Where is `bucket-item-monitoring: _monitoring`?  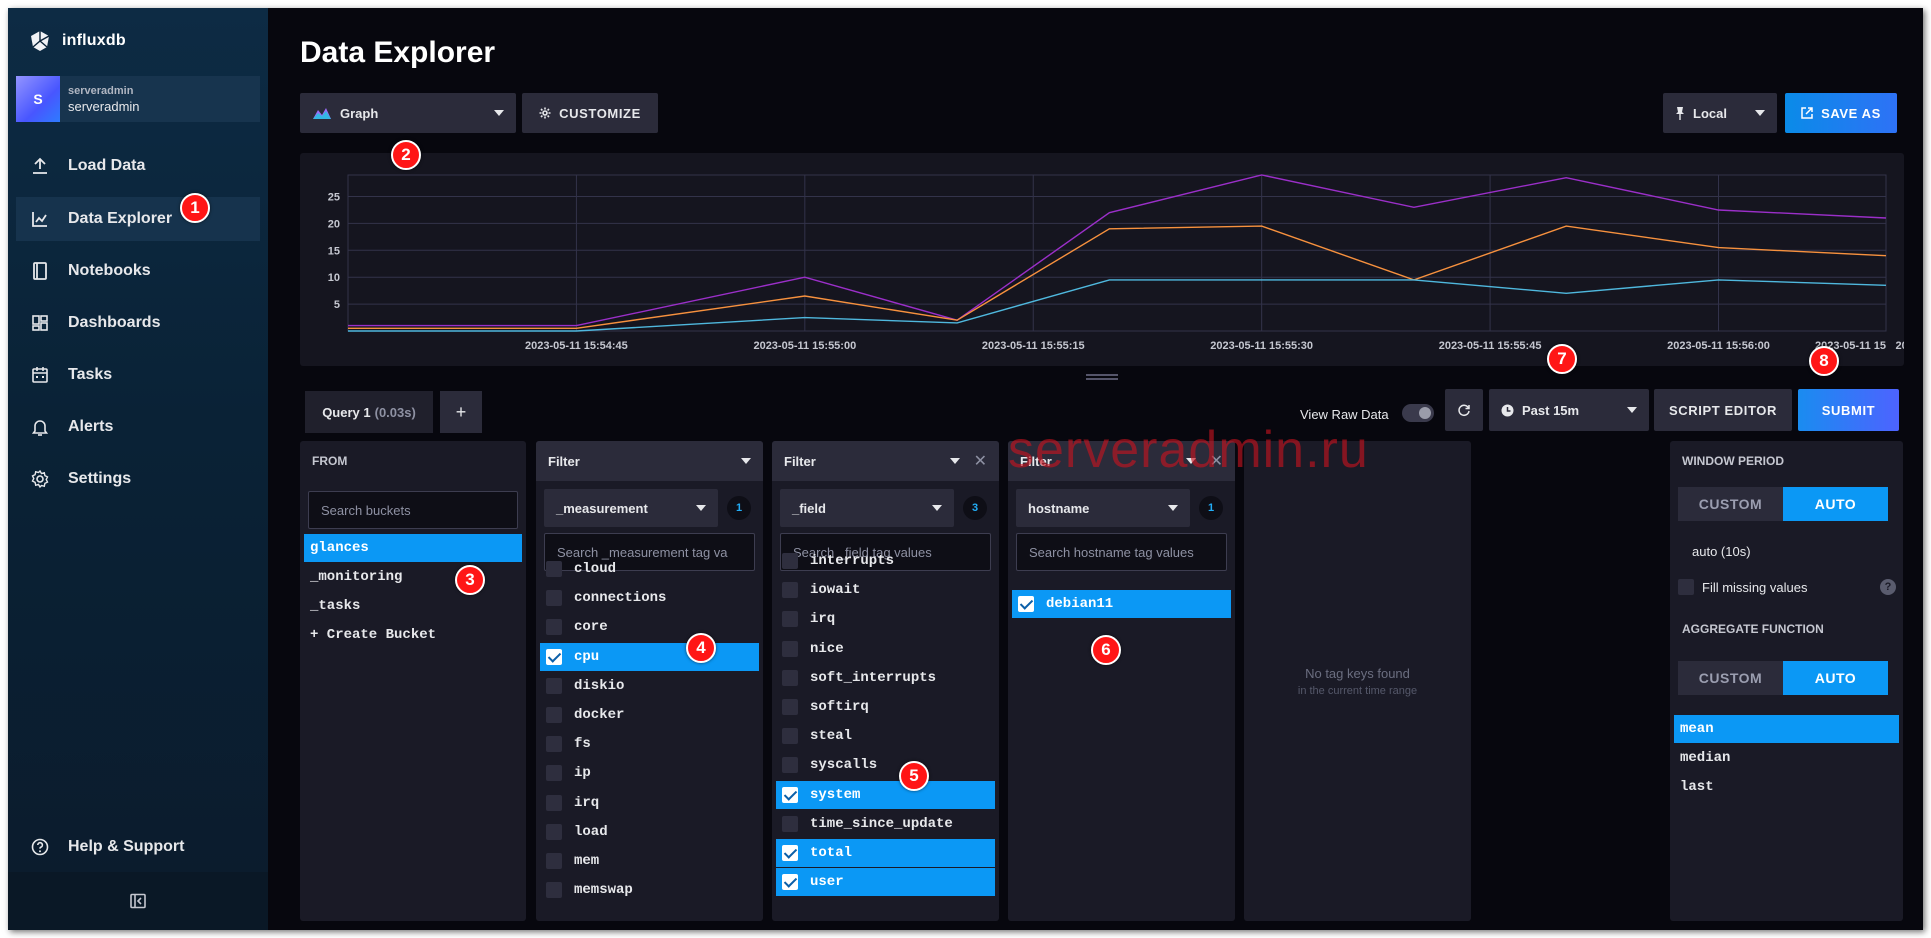
bucket-item-monitoring: _monitoring is located at coordinates (413, 577).